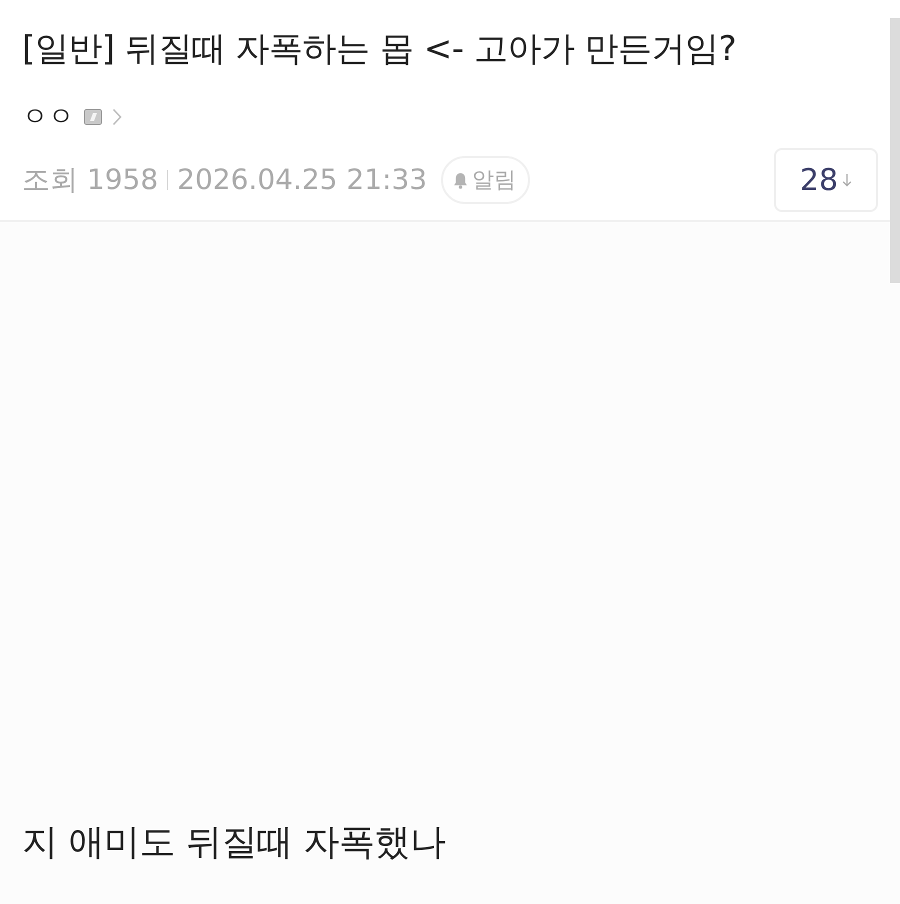 Image resolution: width=900 pixels, height=904 pixels. Describe the element at coordinates (234, 843) in the screenshot. I see `post-body-text: 지 애미도 뒤질때 자폭했나` at that location.